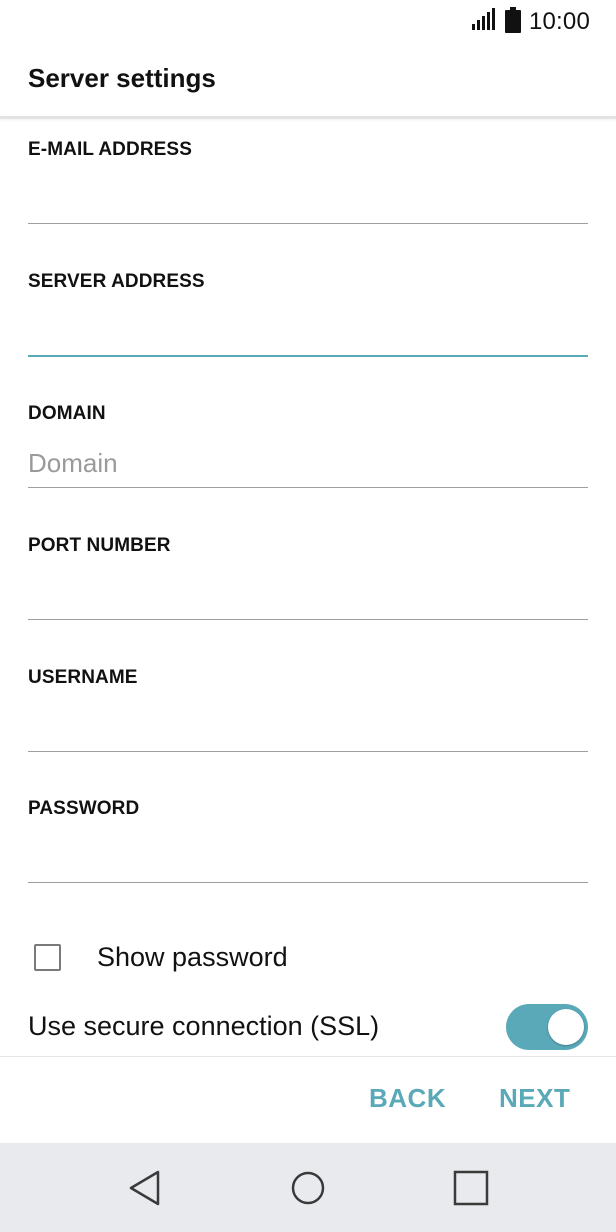 The width and height of the screenshot is (616, 1232). What do you see at coordinates (204, 1026) in the screenshot?
I see `ssl-label: Use secure connection (SSL)` at bounding box center [204, 1026].